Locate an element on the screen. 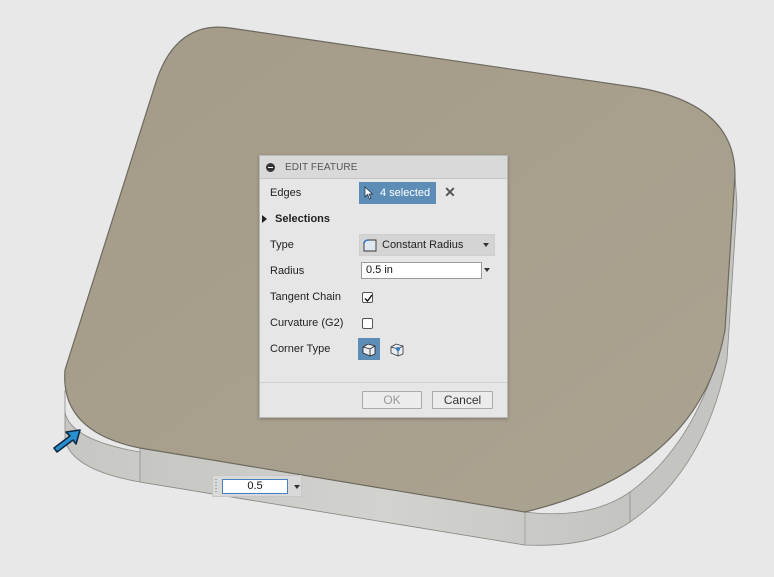 This screenshot has height=577, width=774. cancel-button: Cancel is located at coordinates (462, 400).